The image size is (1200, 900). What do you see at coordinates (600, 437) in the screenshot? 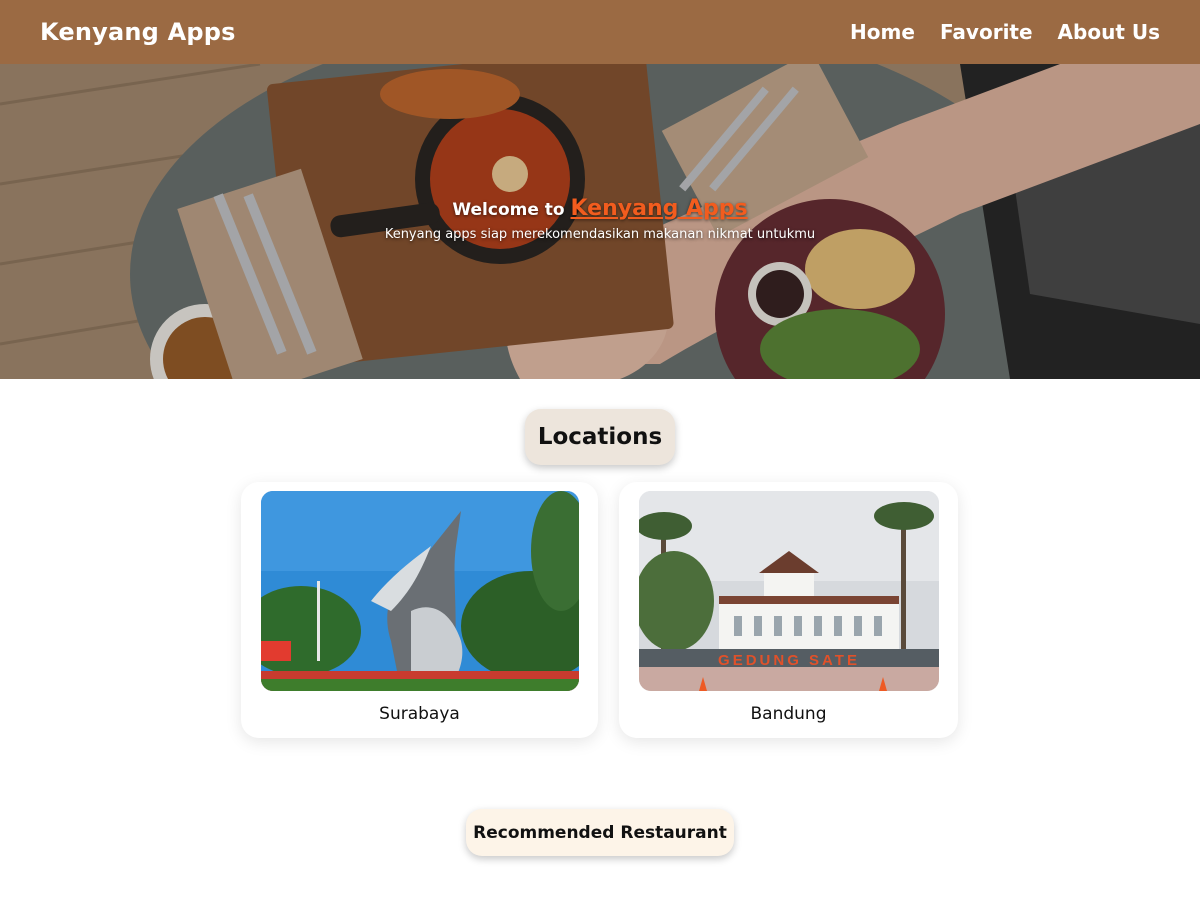
I see `locations-heading: Locations` at bounding box center [600, 437].